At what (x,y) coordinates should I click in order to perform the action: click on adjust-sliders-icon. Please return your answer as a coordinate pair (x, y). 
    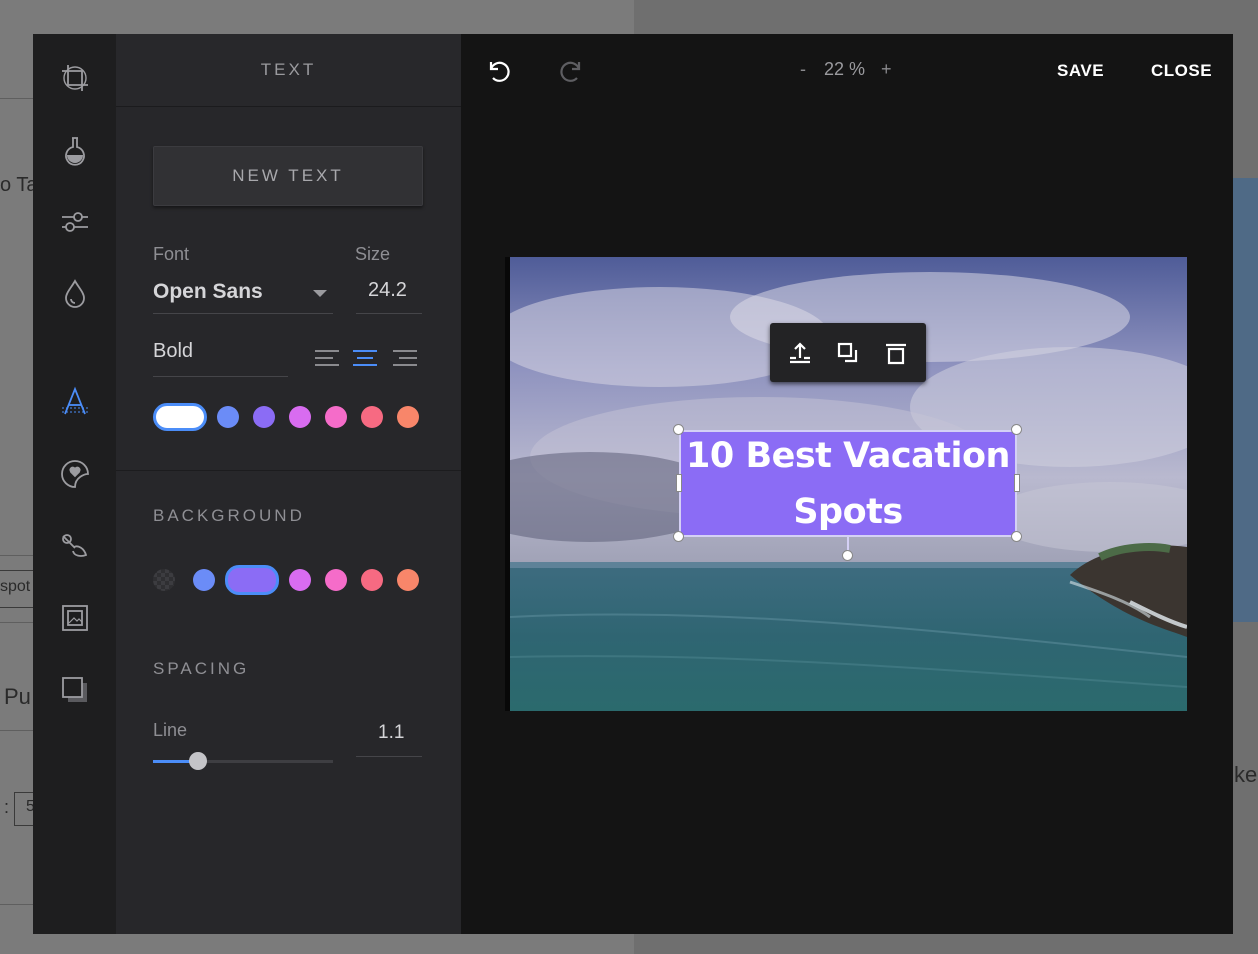
    Looking at the image, I should click on (75, 222).